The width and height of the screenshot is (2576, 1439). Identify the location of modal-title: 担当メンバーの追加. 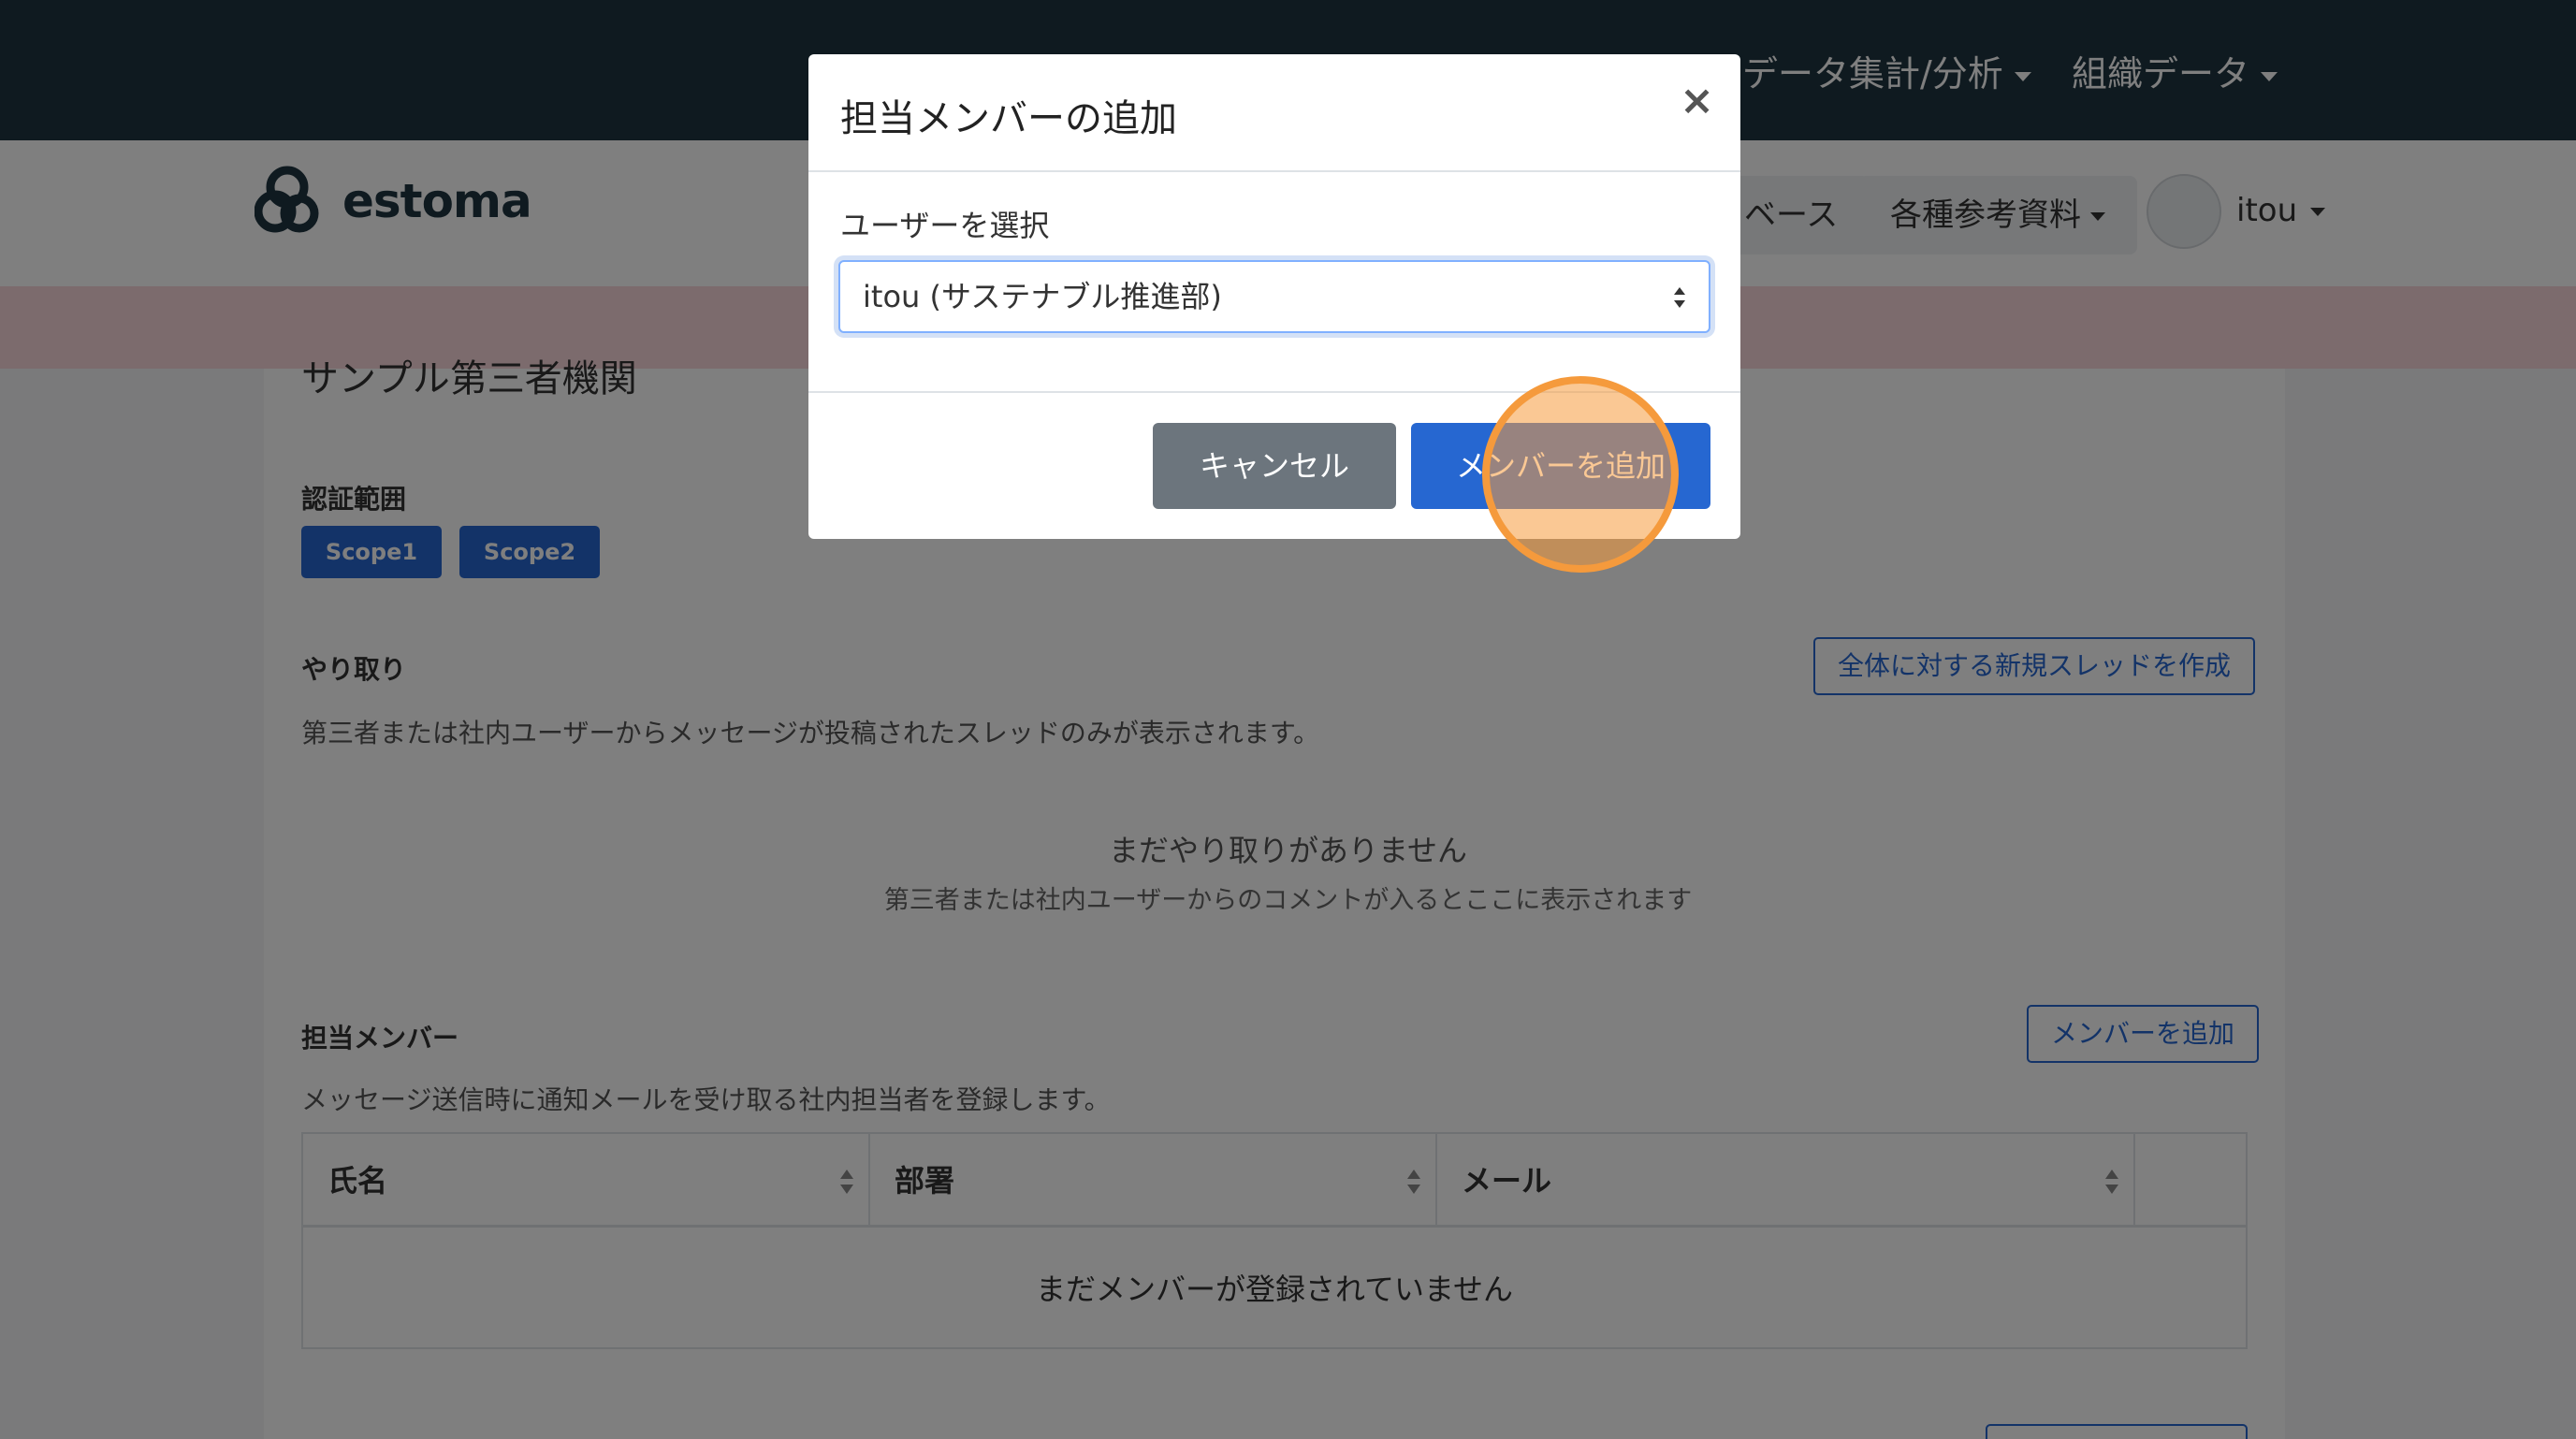
(1008, 118).